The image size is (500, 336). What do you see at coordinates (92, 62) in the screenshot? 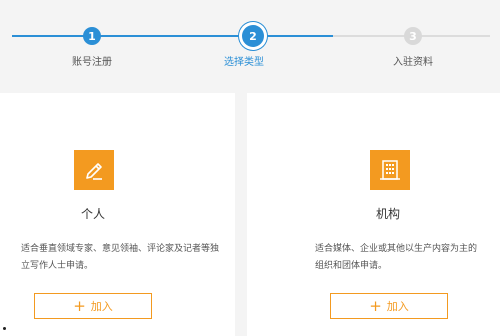
I see `step-1-label: 账号注册` at bounding box center [92, 62].